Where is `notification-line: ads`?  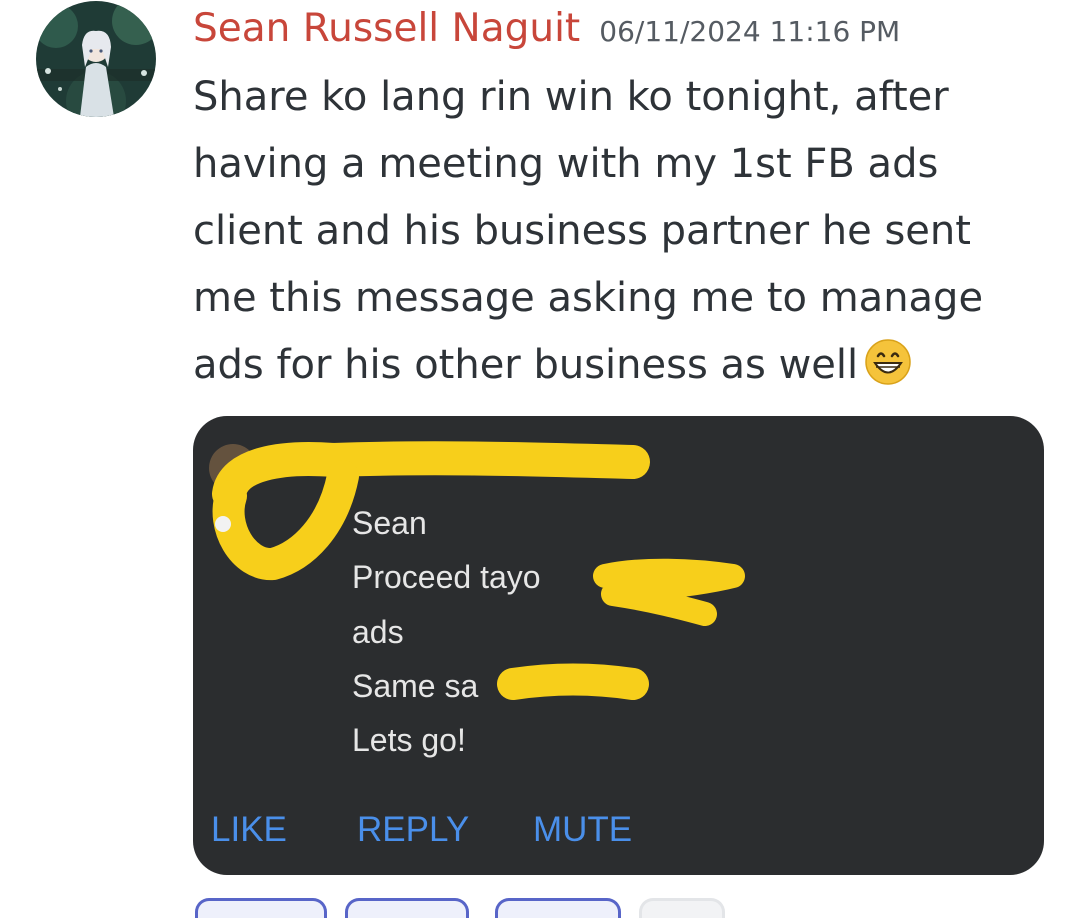 notification-line: ads is located at coordinates (378, 632).